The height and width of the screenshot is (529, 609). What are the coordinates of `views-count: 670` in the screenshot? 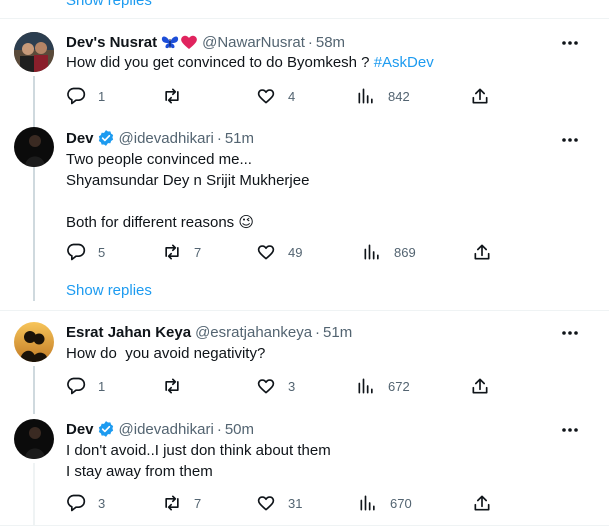 It's located at (401, 503).